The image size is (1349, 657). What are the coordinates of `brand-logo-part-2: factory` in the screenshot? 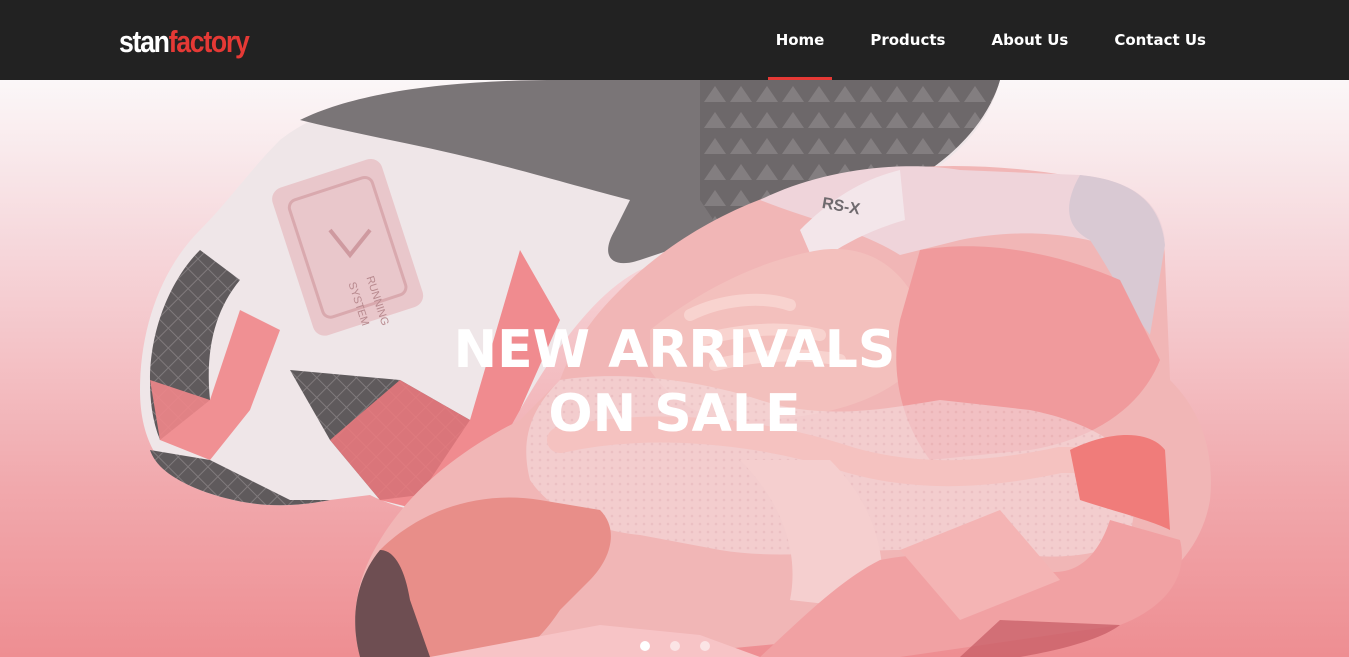 It's located at (209, 41).